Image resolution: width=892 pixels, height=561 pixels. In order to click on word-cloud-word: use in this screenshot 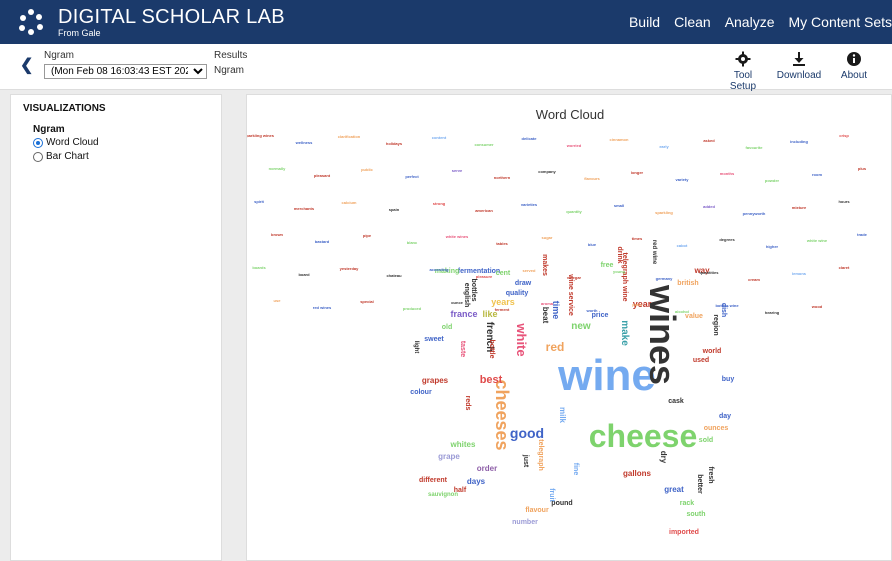, I will do `click(278, 300)`.